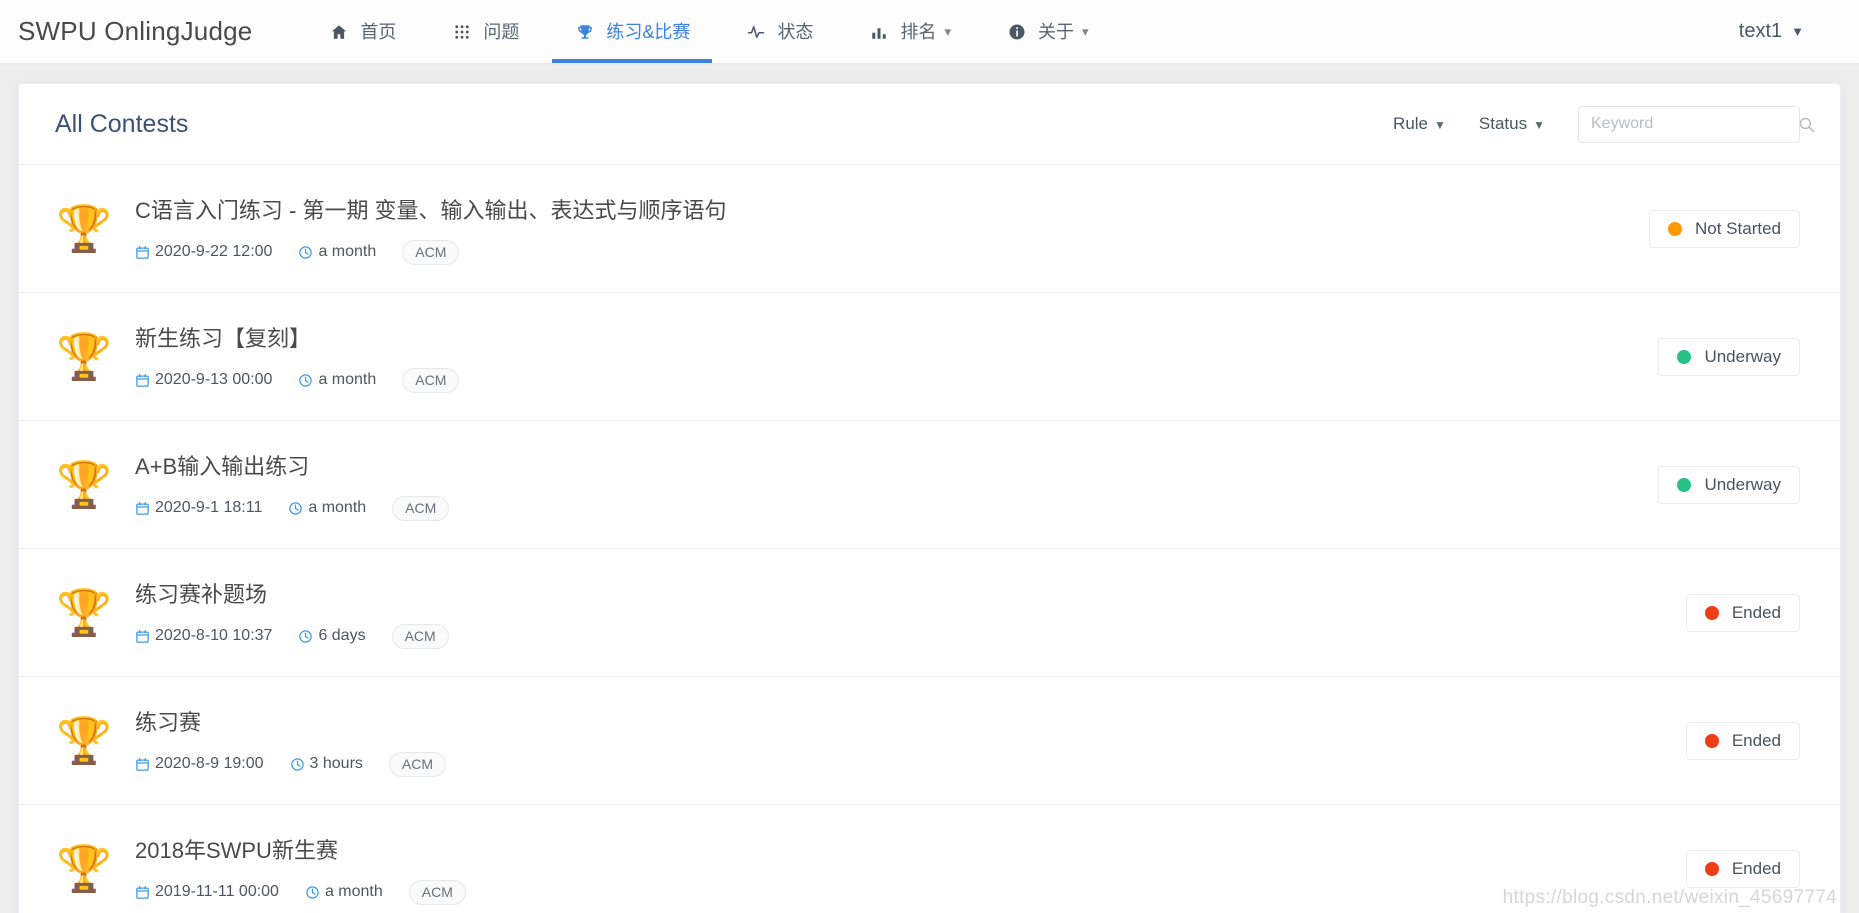 The height and width of the screenshot is (913, 1859). I want to click on status-filter-dropdown: Status ▼, so click(1512, 124).